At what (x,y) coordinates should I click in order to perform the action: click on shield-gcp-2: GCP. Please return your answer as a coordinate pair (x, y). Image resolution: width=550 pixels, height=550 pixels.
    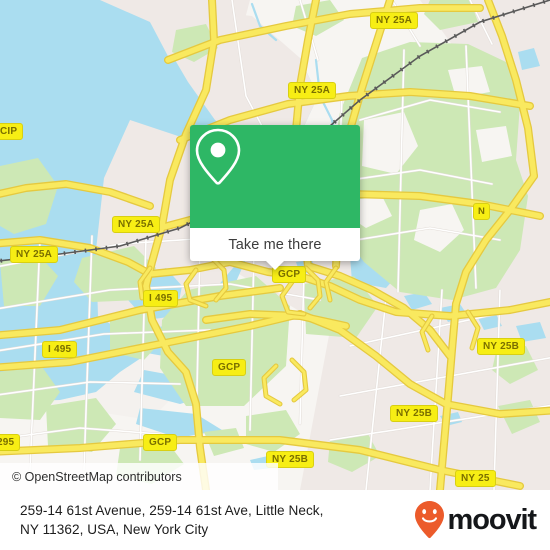
    Looking at the image, I should click on (229, 367).